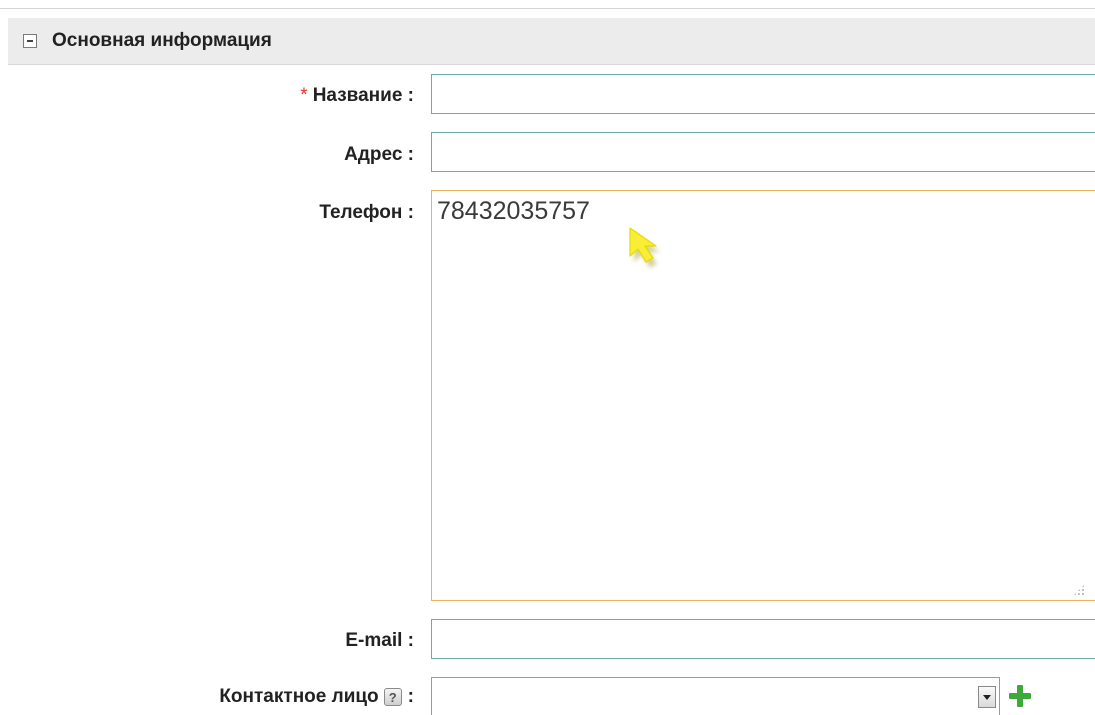 This screenshot has width=1095, height=715. I want to click on contact-select, so click(715, 696).